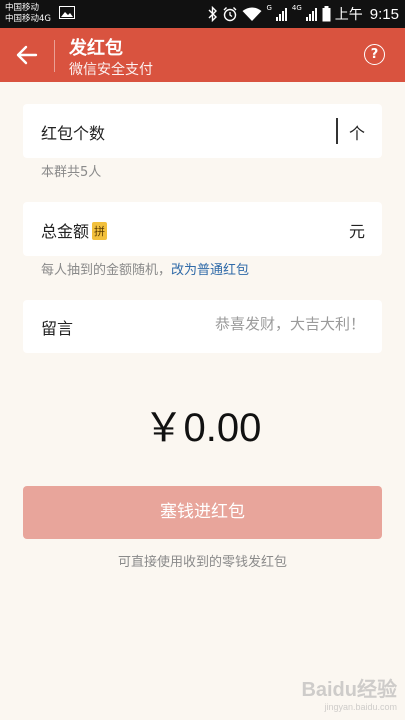 The image size is (405, 720). Describe the element at coordinates (360, 707) in the screenshot. I see `watermark-url: jingyan.baidu.com` at that location.